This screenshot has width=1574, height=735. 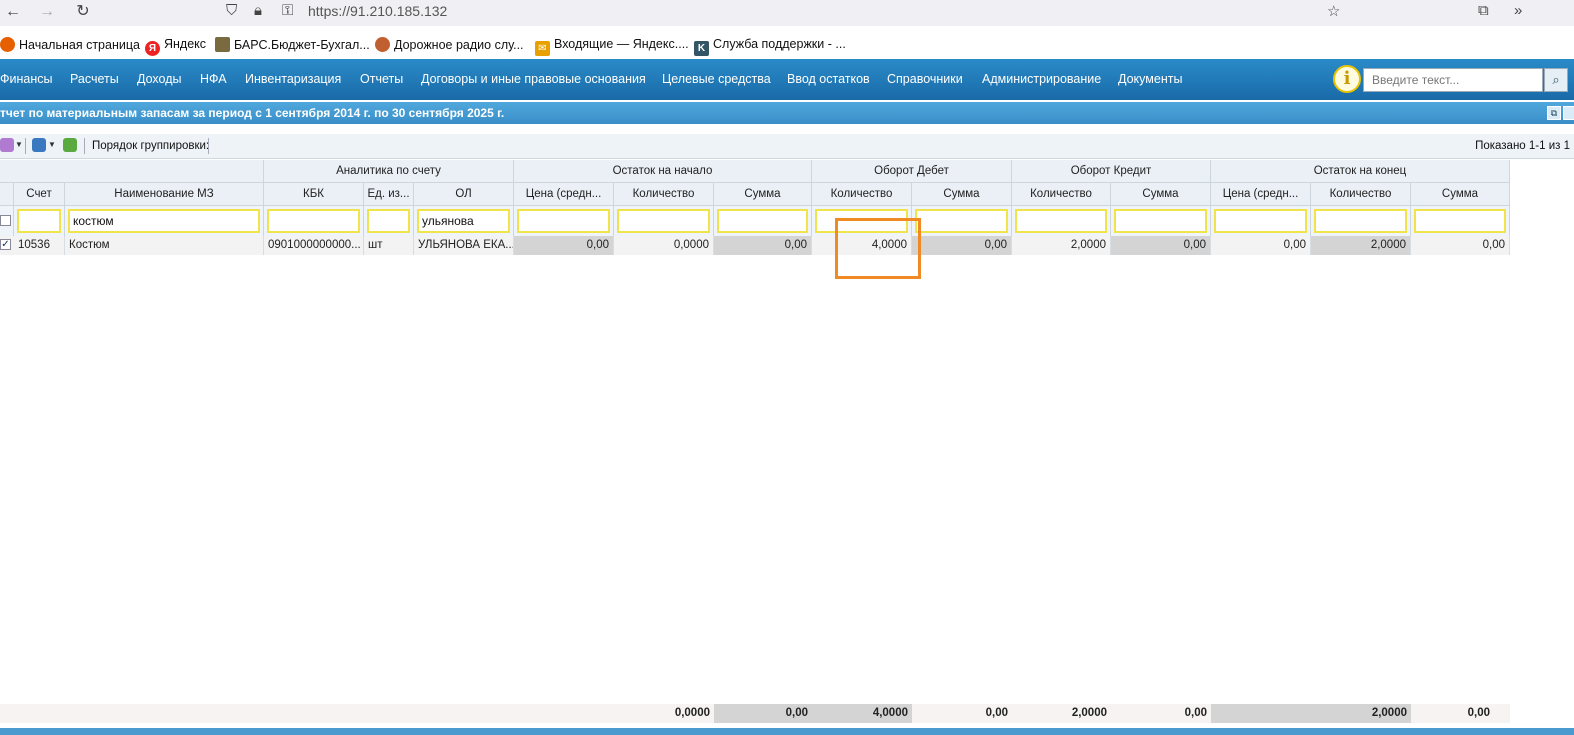 What do you see at coordinates (1568, 113) in the screenshot?
I see `close-panel-icon` at bounding box center [1568, 113].